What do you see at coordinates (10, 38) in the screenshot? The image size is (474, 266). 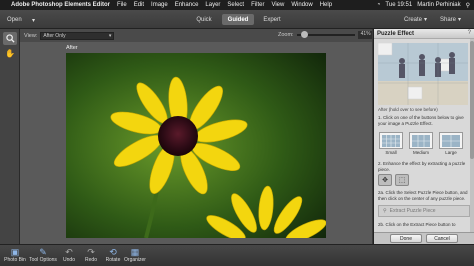 I see `zoom-tool-icon` at bounding box center [10, 38].